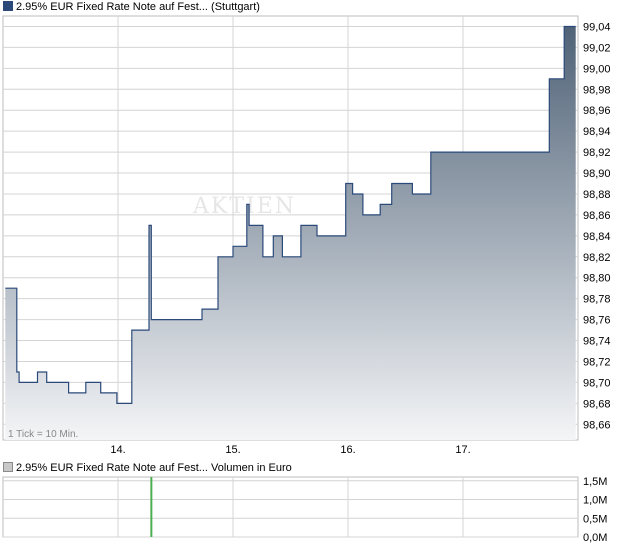 The image size is (620, 546). What do you see at coordinates (597, 321) in the screenshot?
I see `price-y-tick-label: 98,76` at bounding box center [597, 321].